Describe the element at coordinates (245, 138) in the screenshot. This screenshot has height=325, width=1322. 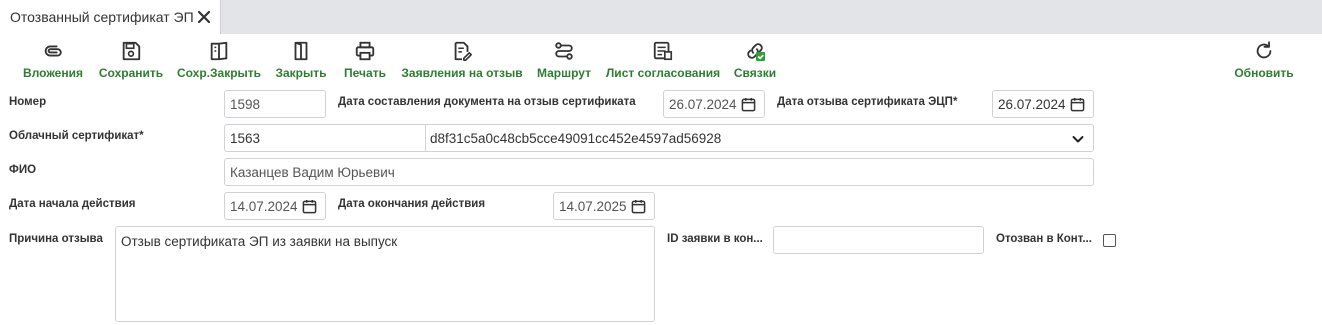
I see `cloud-cert-id: 1563` at that location.